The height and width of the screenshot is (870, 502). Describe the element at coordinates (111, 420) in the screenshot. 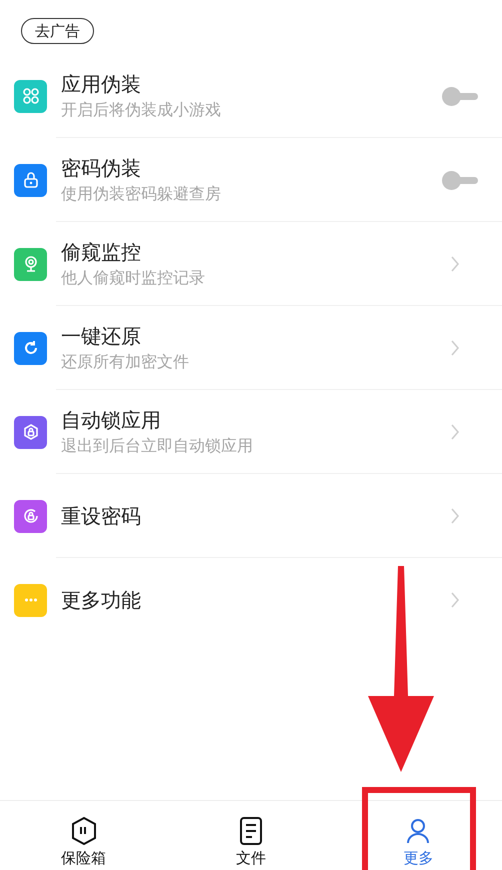

I see `row-title: 自动锁应用` at that location.